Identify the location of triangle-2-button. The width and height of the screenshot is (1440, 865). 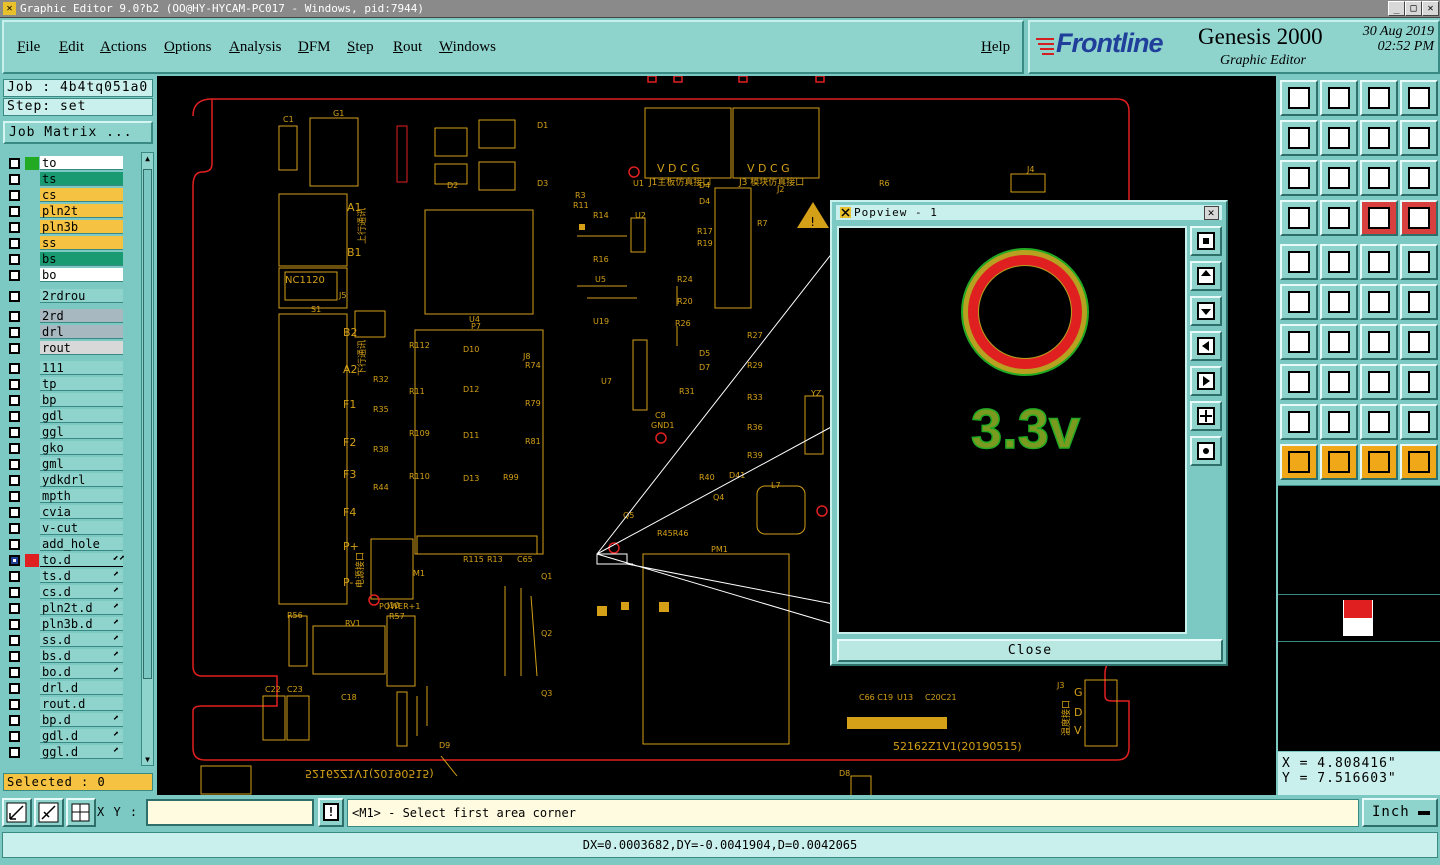
(1339, 422).